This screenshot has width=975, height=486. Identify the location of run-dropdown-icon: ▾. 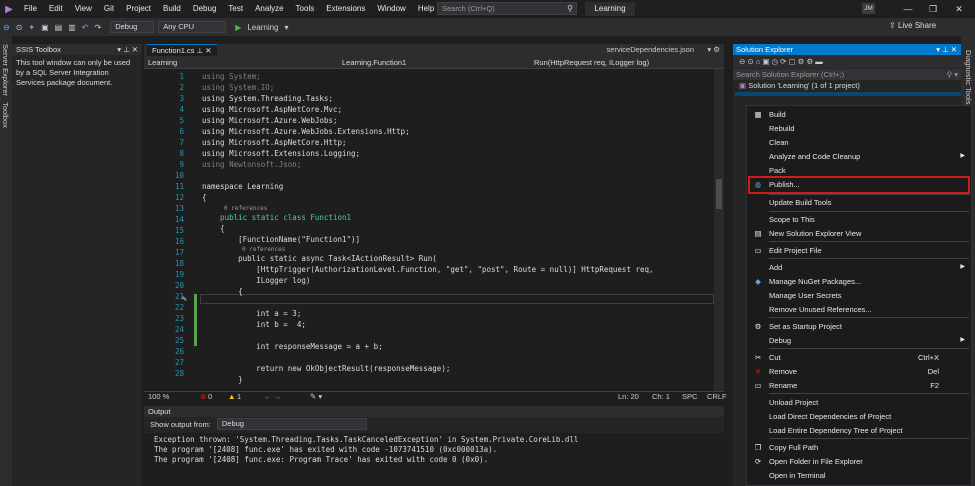
(287, 27).